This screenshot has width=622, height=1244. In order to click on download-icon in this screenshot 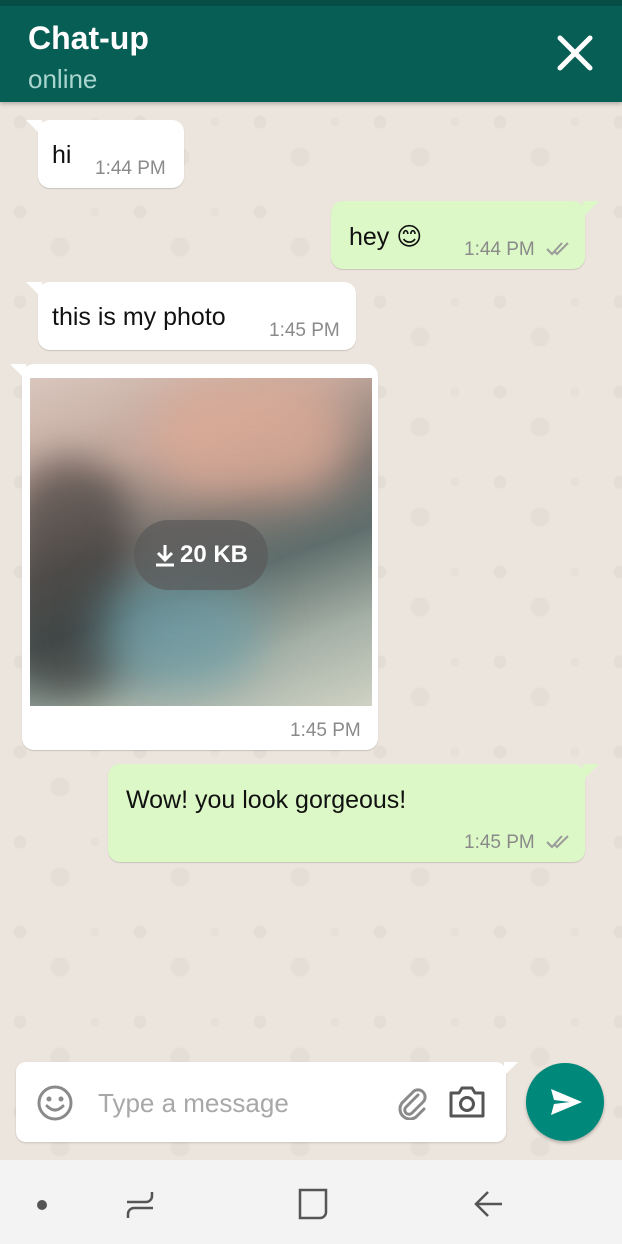, I will do `click(164, 556)`.